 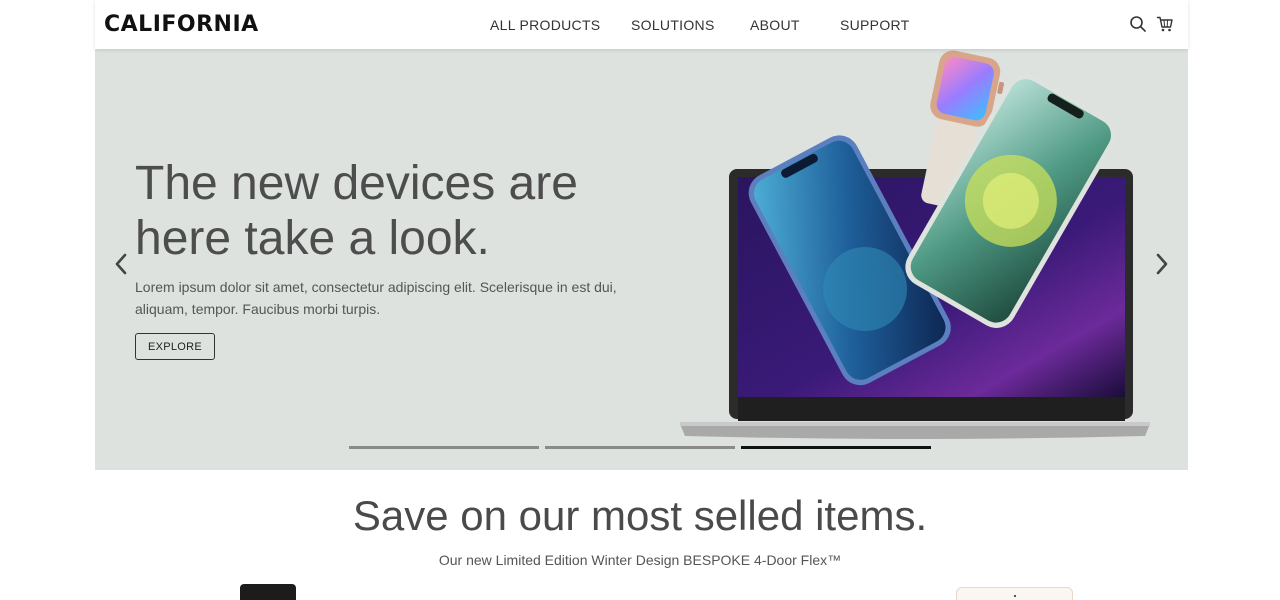 What do you see at coordinates (356, 211) in the screenshot?
I see `hero-title: The new devices are here take a look.` at bounding box center [356, 211].